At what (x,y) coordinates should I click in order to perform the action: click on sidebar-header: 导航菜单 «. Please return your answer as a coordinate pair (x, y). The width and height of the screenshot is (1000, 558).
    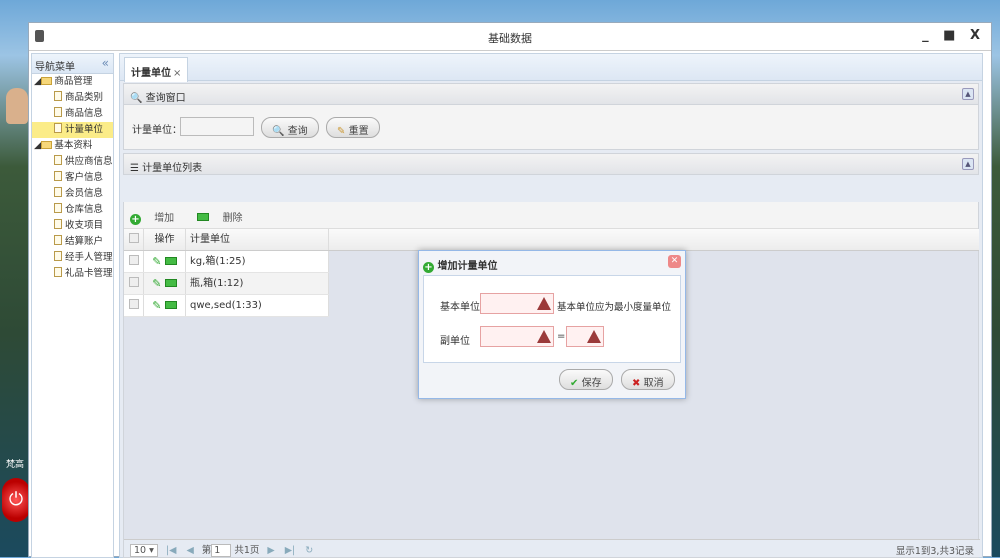
    Looking at the image, I should click on (72, 64).